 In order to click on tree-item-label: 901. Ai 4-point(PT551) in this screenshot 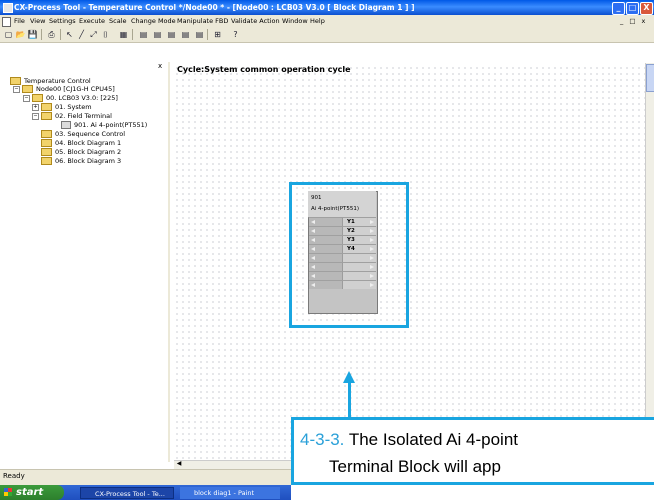, I will do `click(111, 125)`.